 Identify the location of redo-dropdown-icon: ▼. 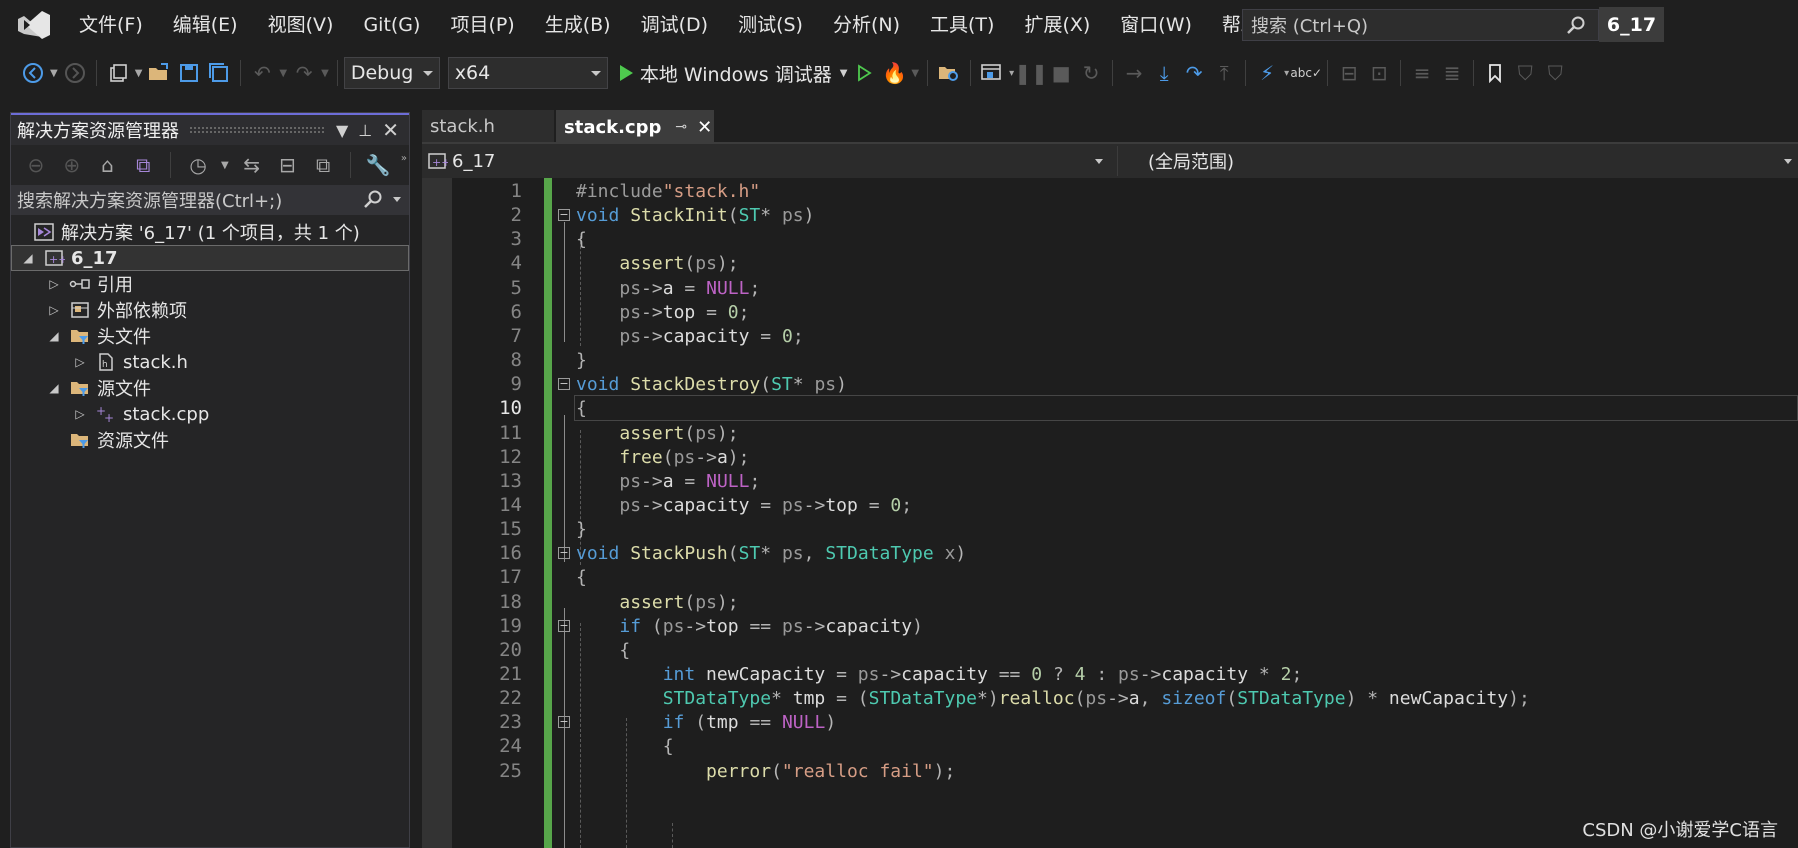
(325, 73).